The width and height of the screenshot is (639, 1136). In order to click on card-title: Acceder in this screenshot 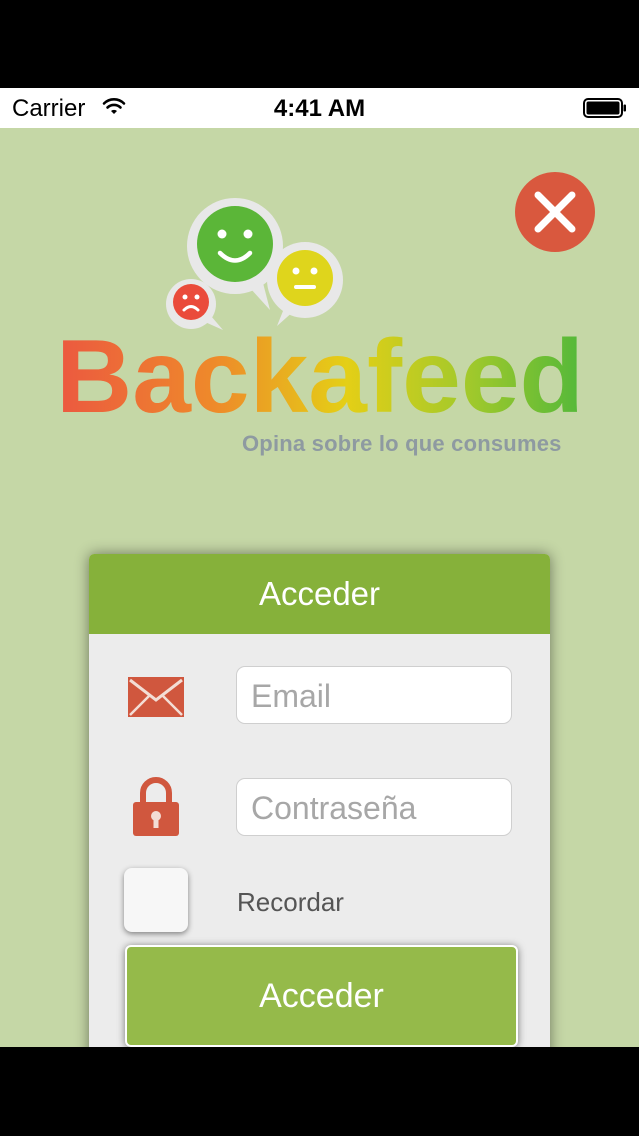, I will do `click(319, 594)`.